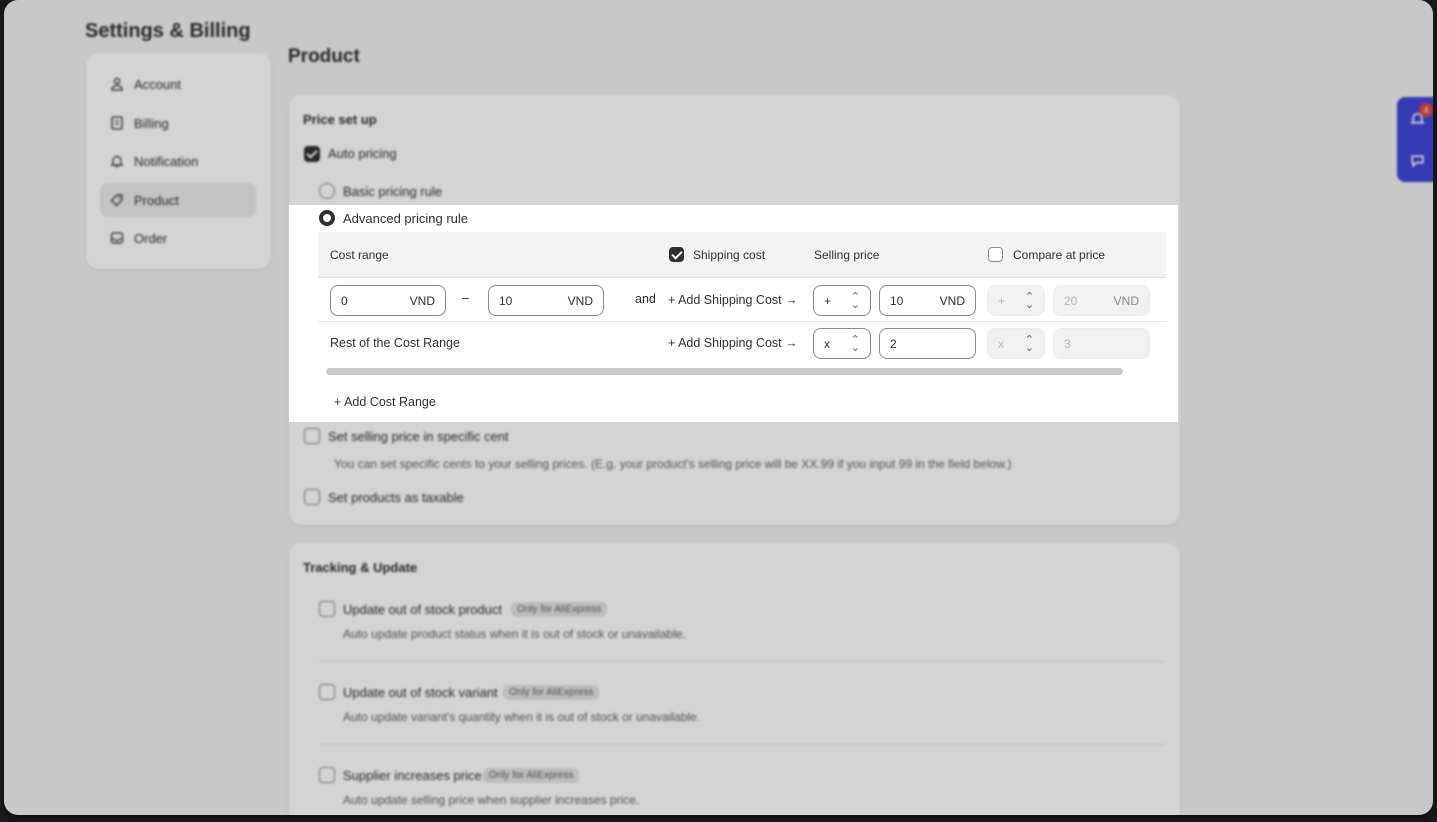 Image resolution: width=1437 pixels, height=822 pixels. I want to click on out-of-stock-variant-label: Update out of stock variant, so click(420, 692).